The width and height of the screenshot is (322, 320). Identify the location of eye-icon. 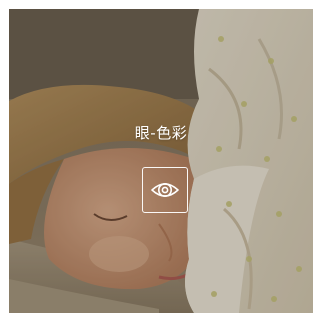
(165, 190).